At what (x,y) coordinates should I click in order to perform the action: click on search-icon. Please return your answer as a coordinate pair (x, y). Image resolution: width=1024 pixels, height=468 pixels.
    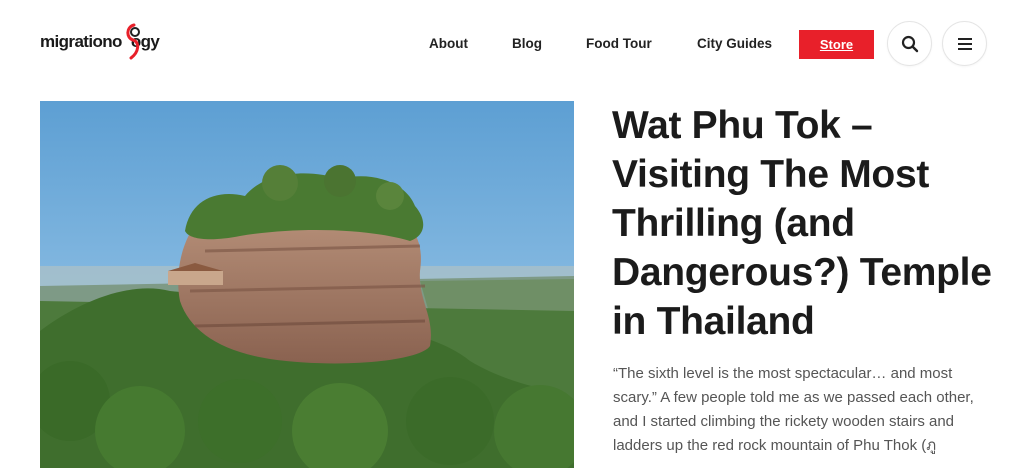
    Looking at the image, I should click on (909, 43).